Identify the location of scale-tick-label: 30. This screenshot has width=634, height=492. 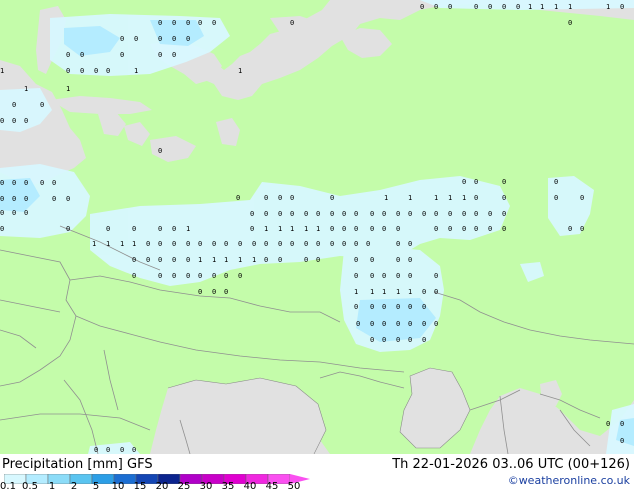
(206, 486).